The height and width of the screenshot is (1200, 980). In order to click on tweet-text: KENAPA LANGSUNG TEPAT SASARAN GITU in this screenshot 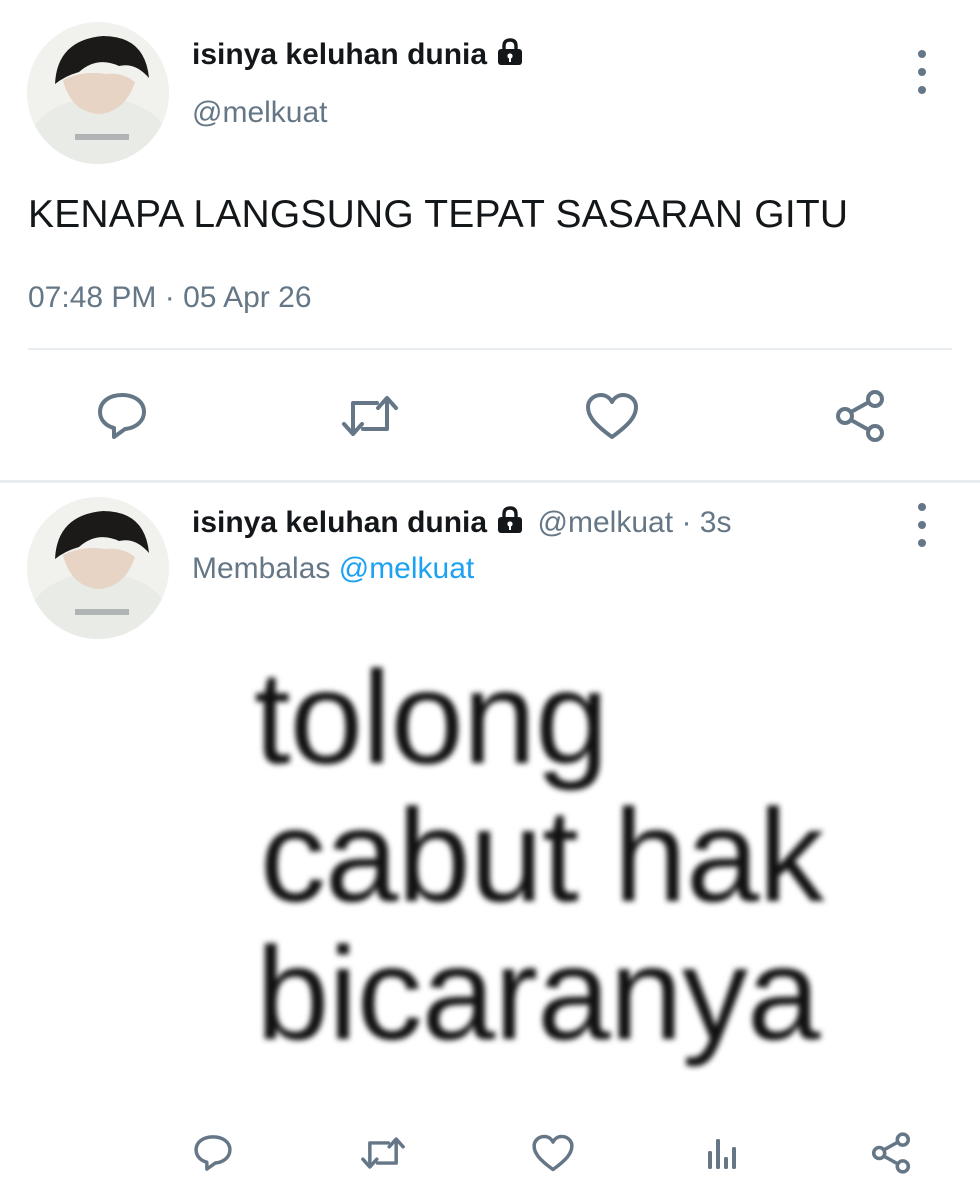, I will do `click(438, 214)`.